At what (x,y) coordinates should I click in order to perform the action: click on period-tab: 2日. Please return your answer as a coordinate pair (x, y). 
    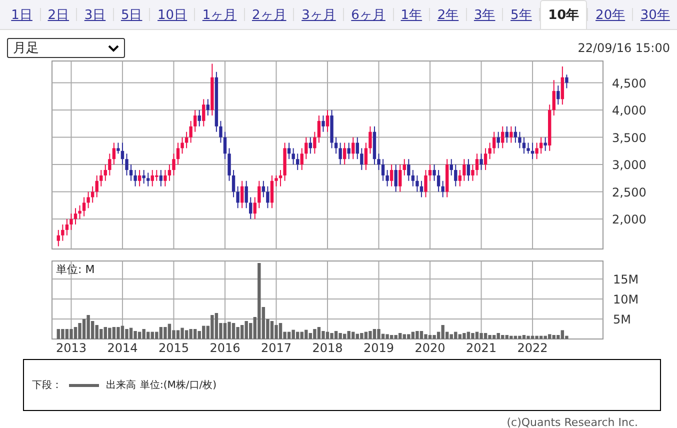
    Looking at the image, I should click on (58, 14).